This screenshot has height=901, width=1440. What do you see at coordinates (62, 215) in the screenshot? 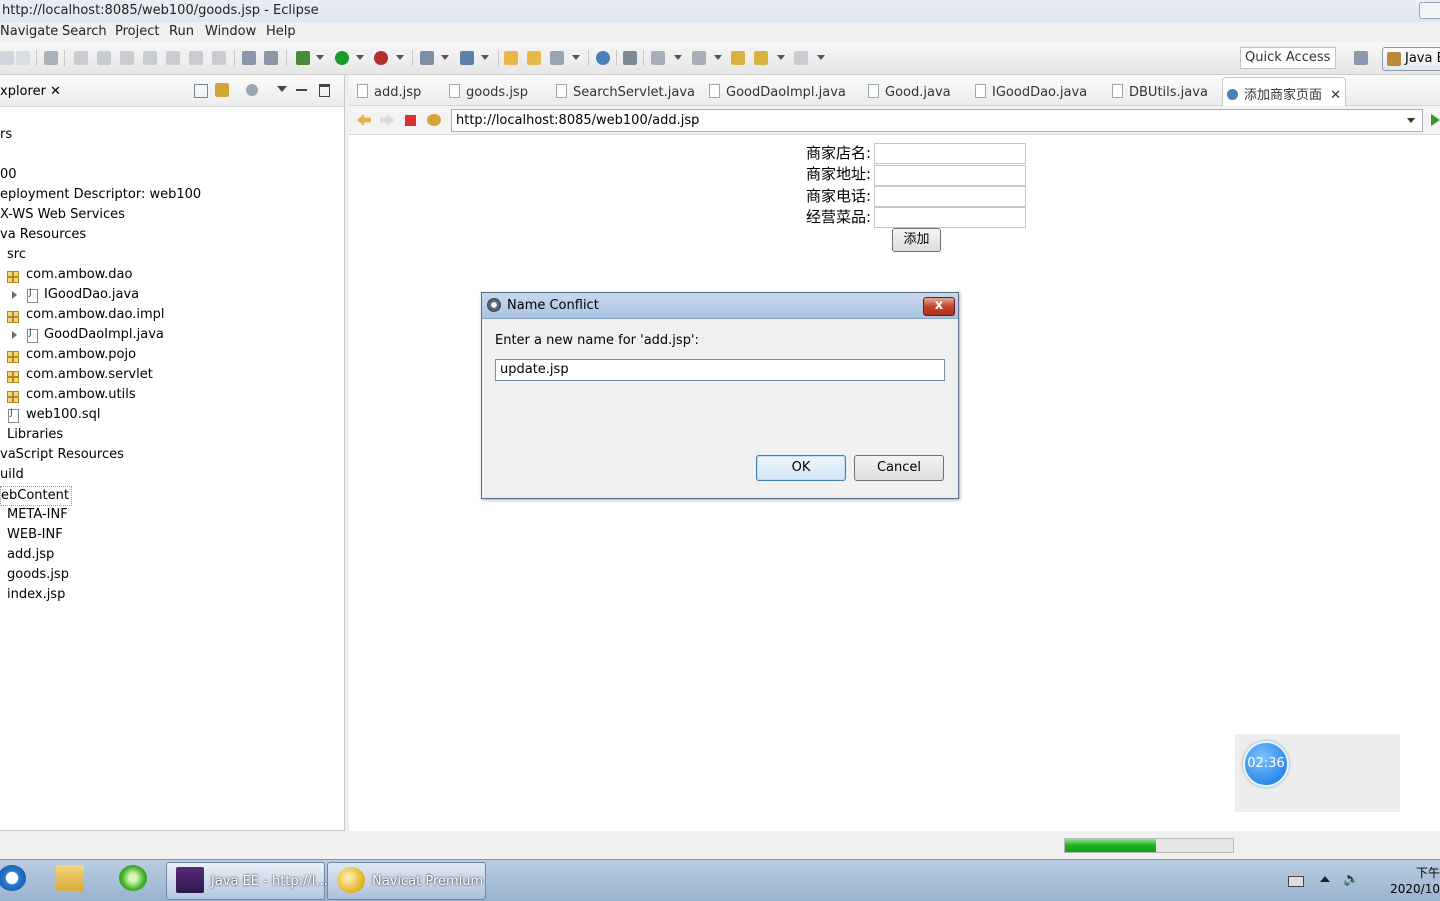
I see `tree-item-jax-ws: X-WS Web Services` at bounding box center [62, 215].